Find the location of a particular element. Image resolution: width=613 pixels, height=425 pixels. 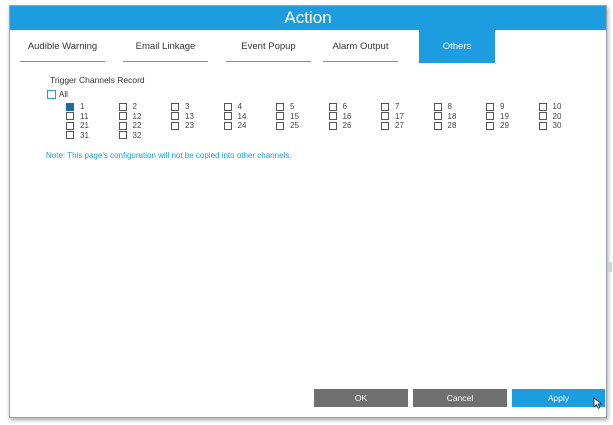

channel-checkbox-item: 1 is located at coordinates (75, 106).